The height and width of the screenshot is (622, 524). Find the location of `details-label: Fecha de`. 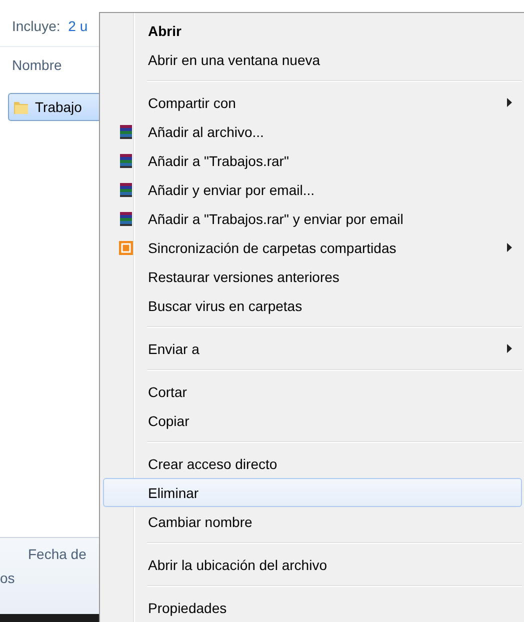

details-label: Fecha de is located at coordinates (57, 554).